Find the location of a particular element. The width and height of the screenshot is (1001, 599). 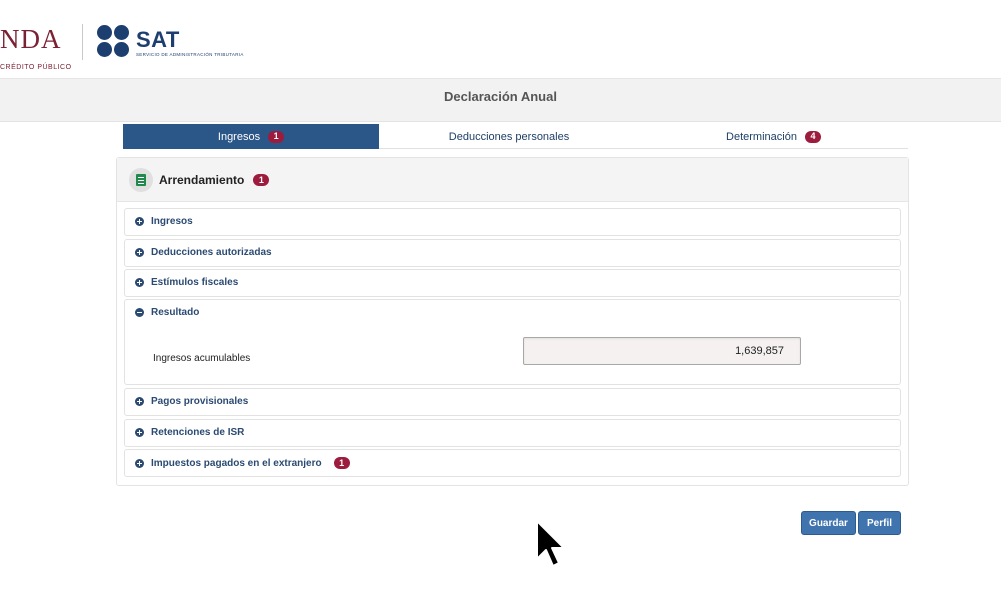

mouse-cursor-icon is located at coordinates (550, 543).